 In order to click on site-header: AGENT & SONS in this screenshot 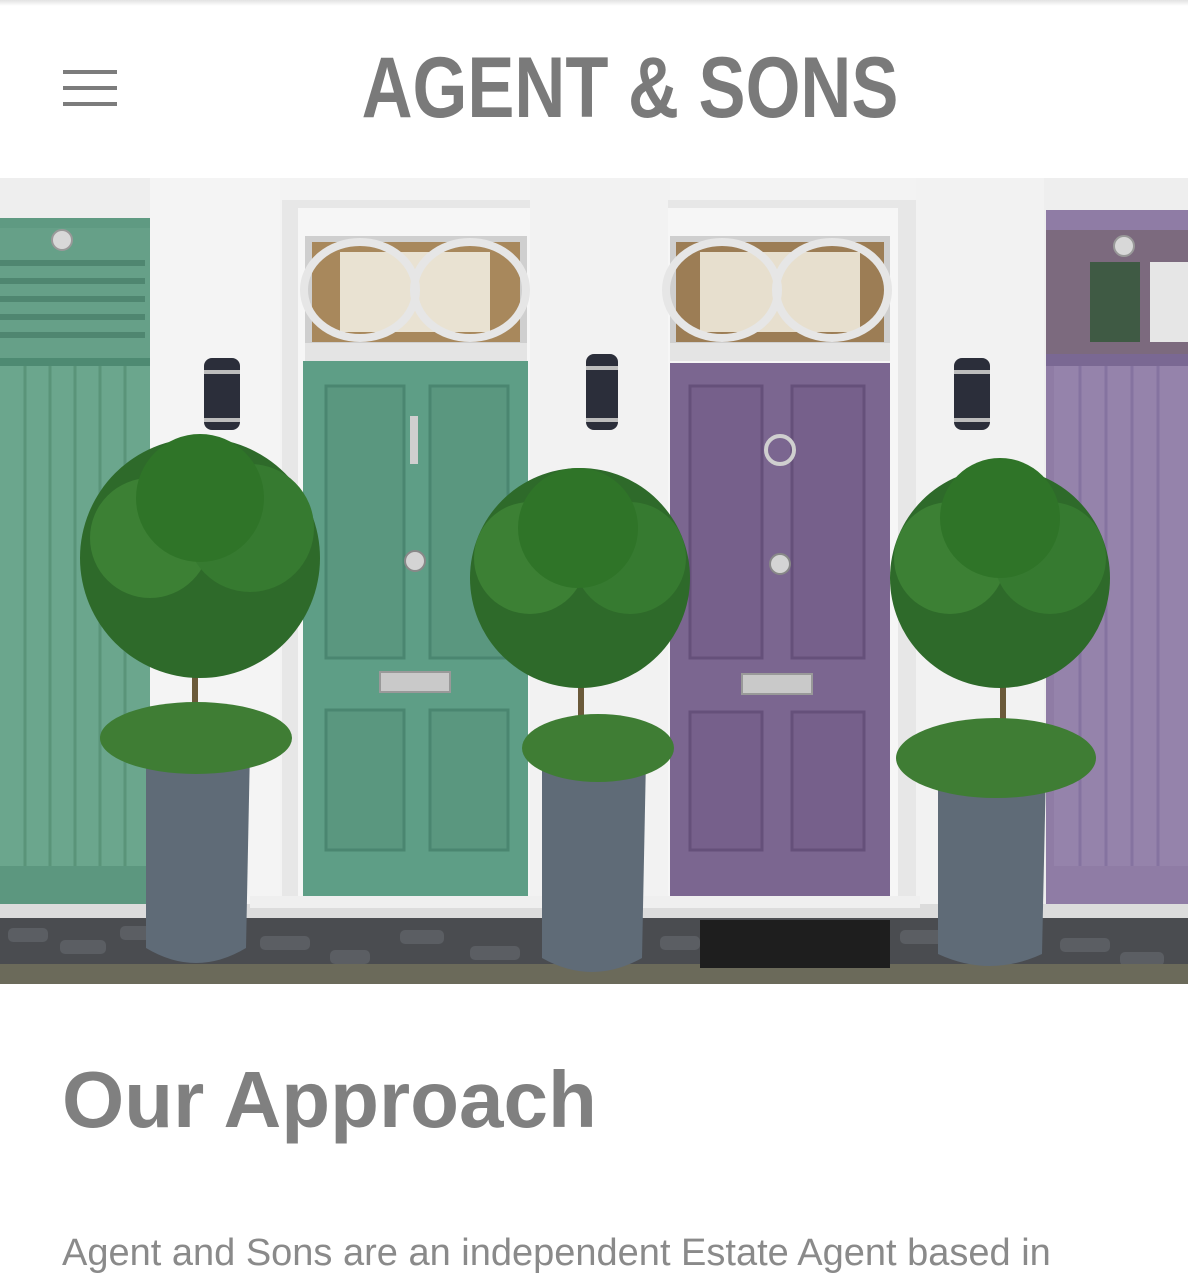, I will do `click(594, 89)`.